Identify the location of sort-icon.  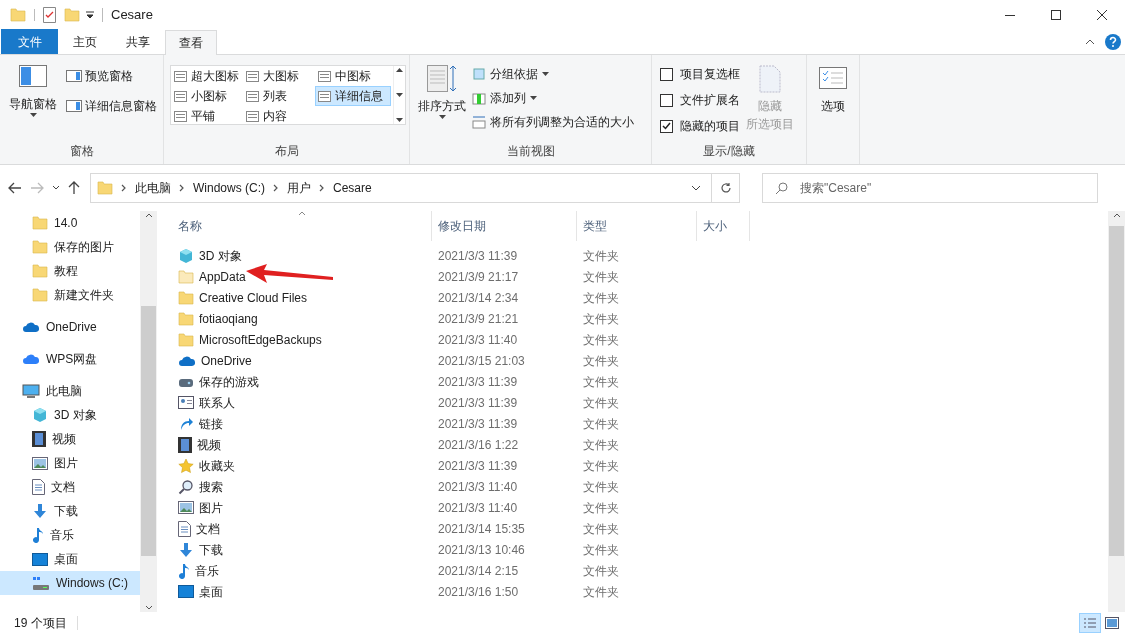
(442, 79).